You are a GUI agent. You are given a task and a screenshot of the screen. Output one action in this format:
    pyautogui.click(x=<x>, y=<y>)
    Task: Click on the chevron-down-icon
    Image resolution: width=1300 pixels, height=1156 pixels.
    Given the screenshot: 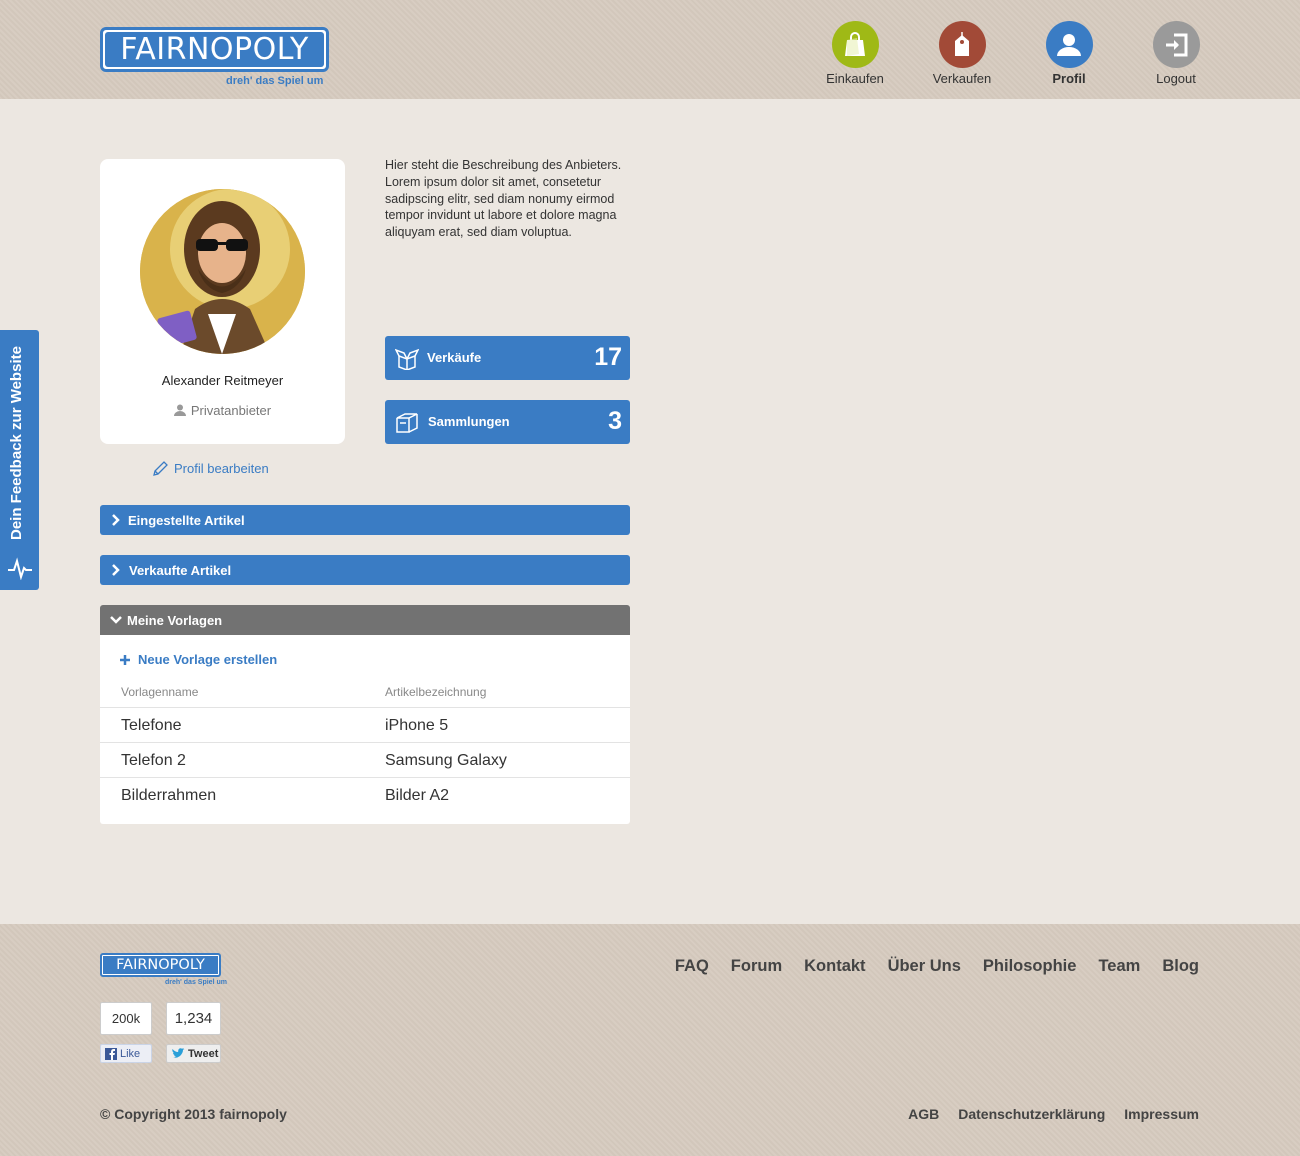 What is the action you would take?
    pyautogui.click(x=116, y=620)
    